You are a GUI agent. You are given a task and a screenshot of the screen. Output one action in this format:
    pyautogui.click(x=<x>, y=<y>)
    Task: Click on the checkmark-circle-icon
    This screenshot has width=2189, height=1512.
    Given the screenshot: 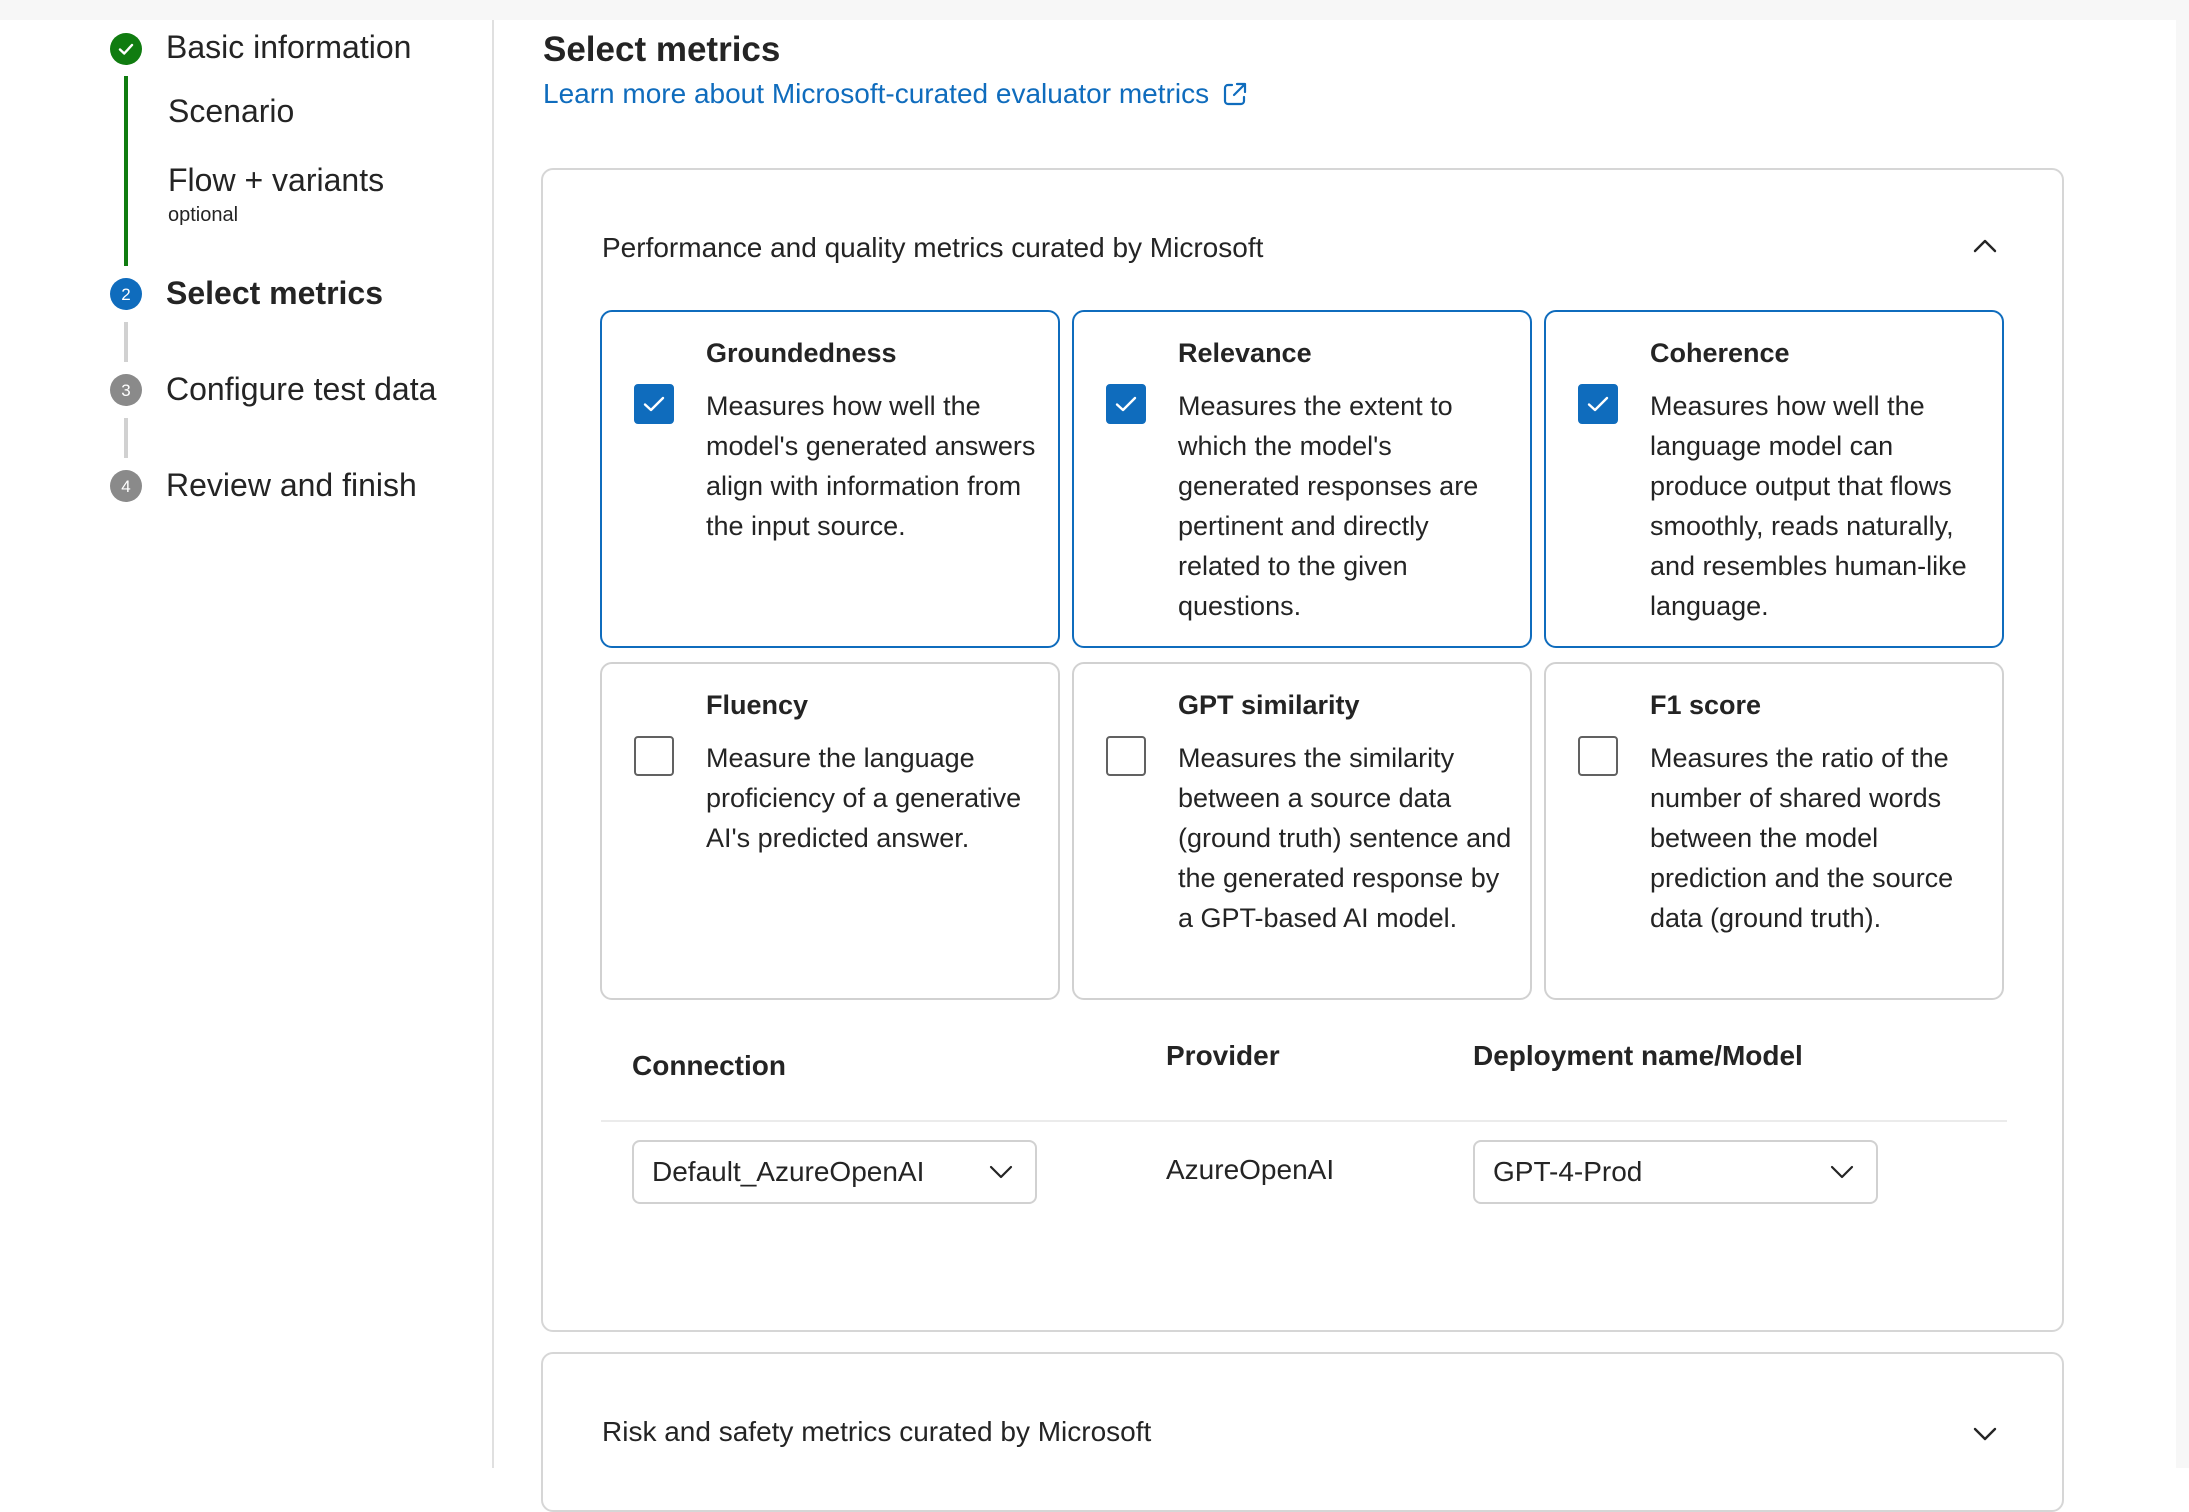 What is the action you would take?
    pyautogui.click(x=126, y=49)
    